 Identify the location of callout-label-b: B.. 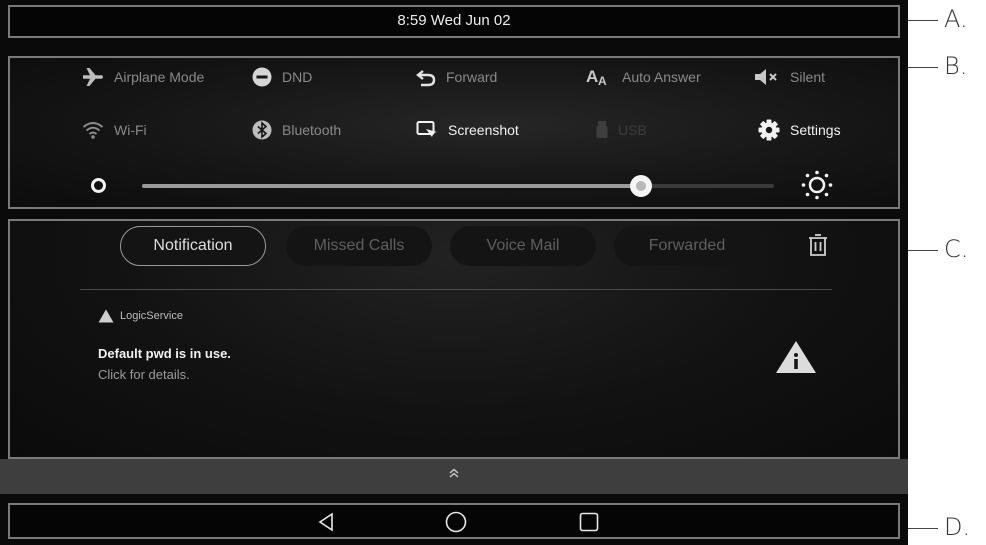
(956, 66).